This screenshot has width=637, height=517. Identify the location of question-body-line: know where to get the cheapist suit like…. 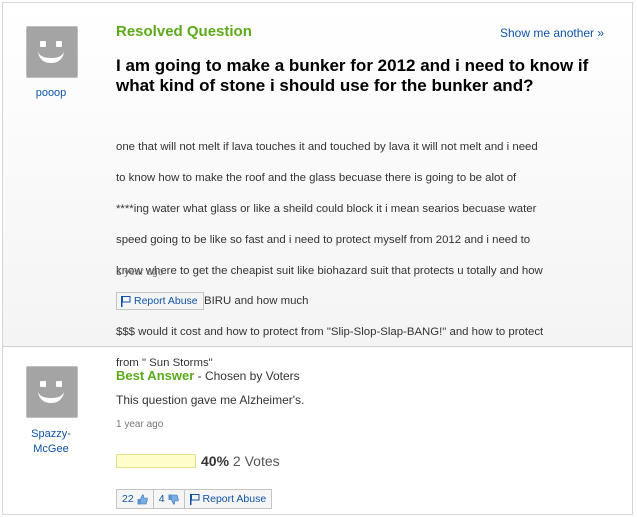
(329, 270).